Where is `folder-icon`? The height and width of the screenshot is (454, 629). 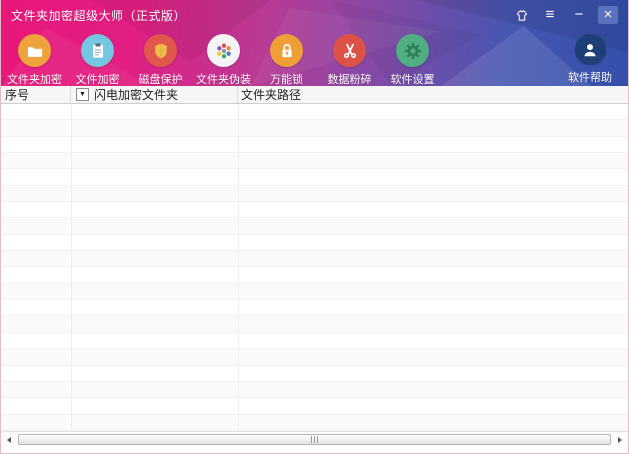
folder-icon is located at coordinates (34, 50).